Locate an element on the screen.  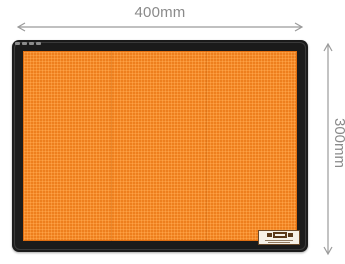
frame-corner-marks is located at coordinates (28, 44).